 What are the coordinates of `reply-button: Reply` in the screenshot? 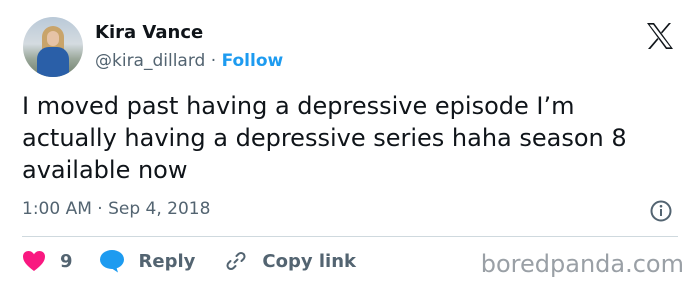 It's located at (147, 261).